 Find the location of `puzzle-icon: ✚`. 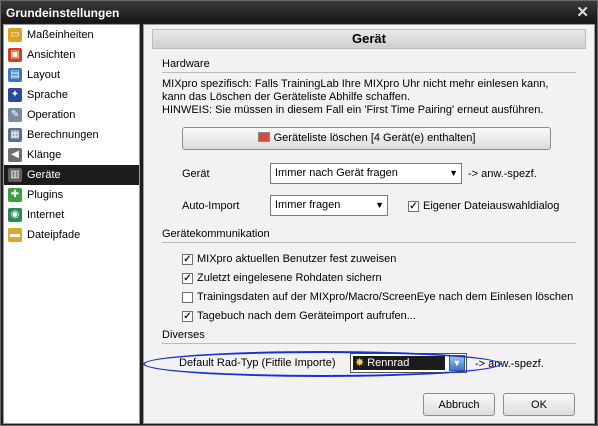

puzzle-icon: ✚ is located at coordinates (15, 195).